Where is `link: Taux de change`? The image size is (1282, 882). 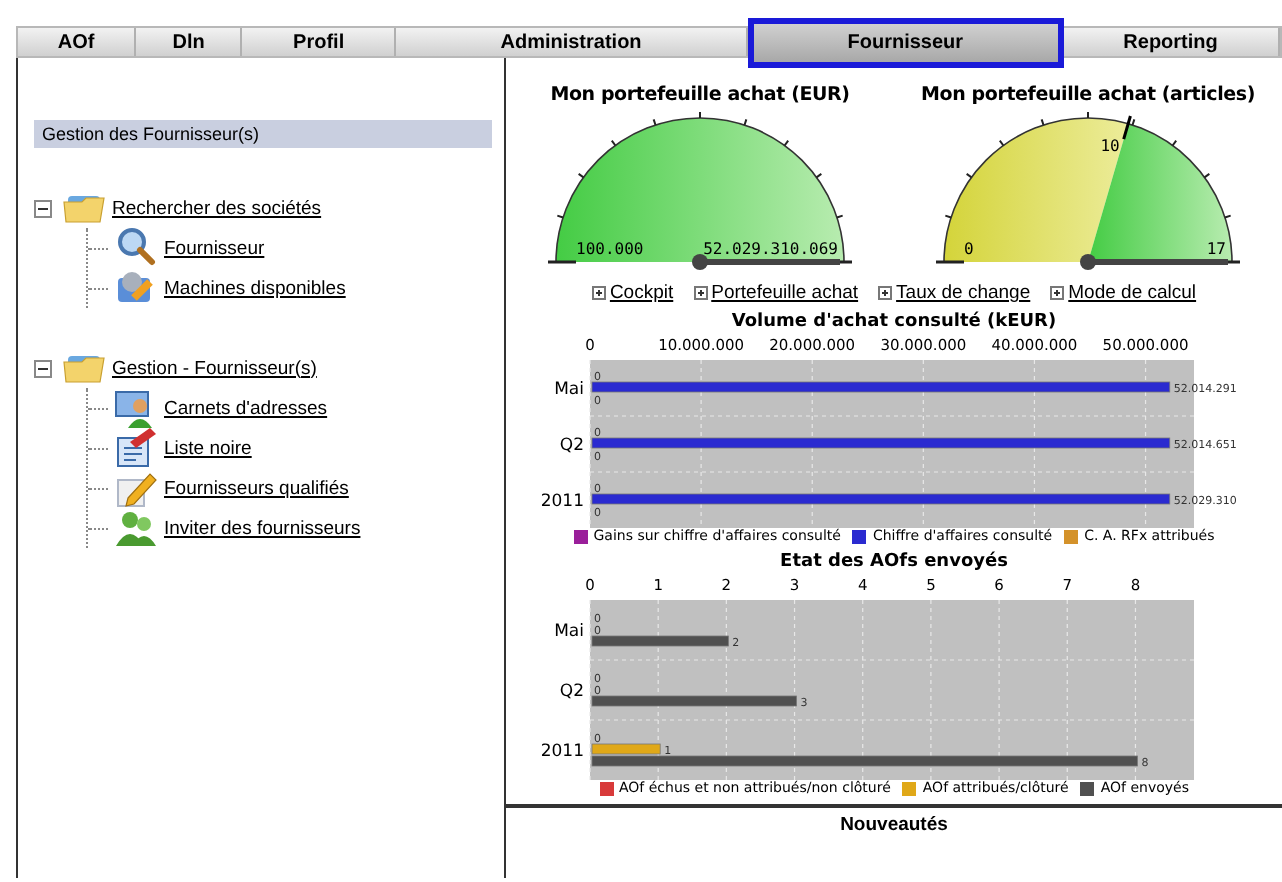
link: Taux de change is located at coordinates (963, 293).